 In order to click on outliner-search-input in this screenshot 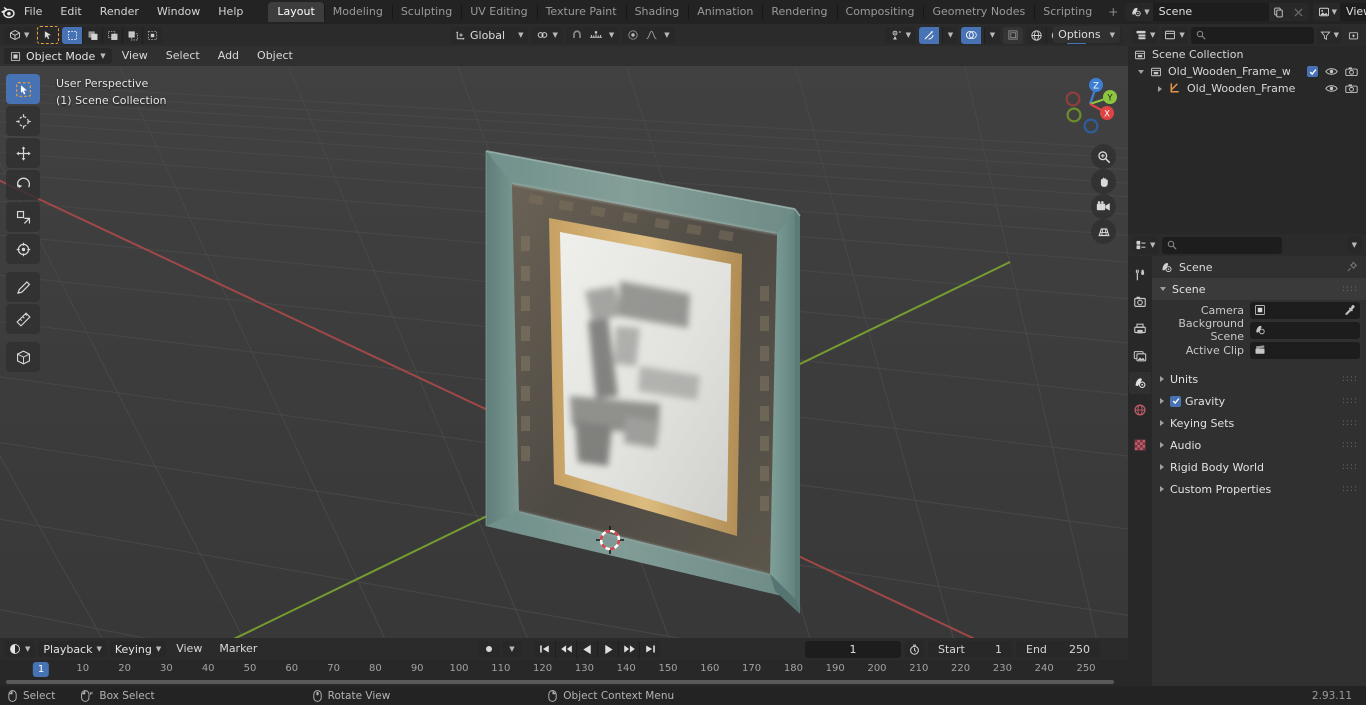, I will do `click(1252, 35)`.